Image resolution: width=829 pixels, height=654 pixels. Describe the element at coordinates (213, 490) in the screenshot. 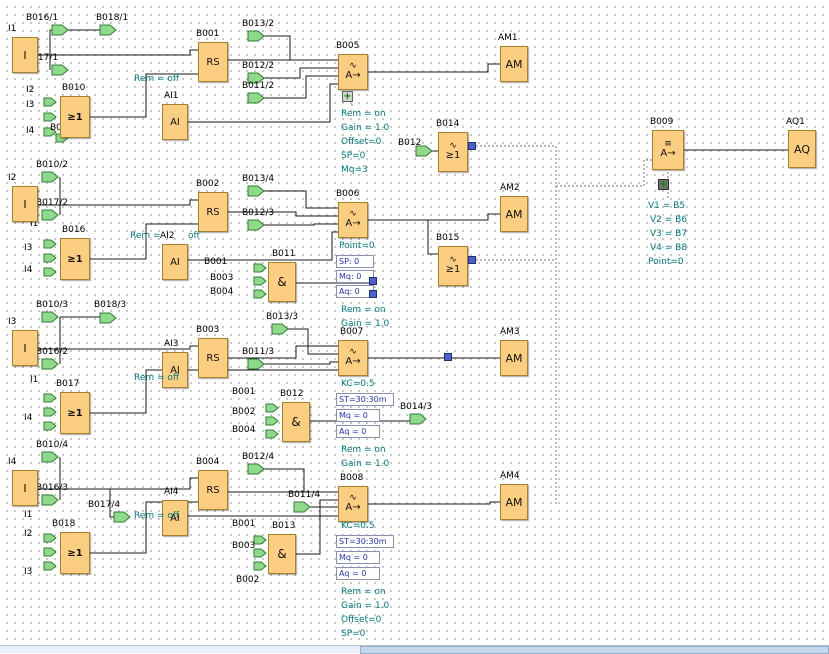

I see `block-b004: RS` at that location.